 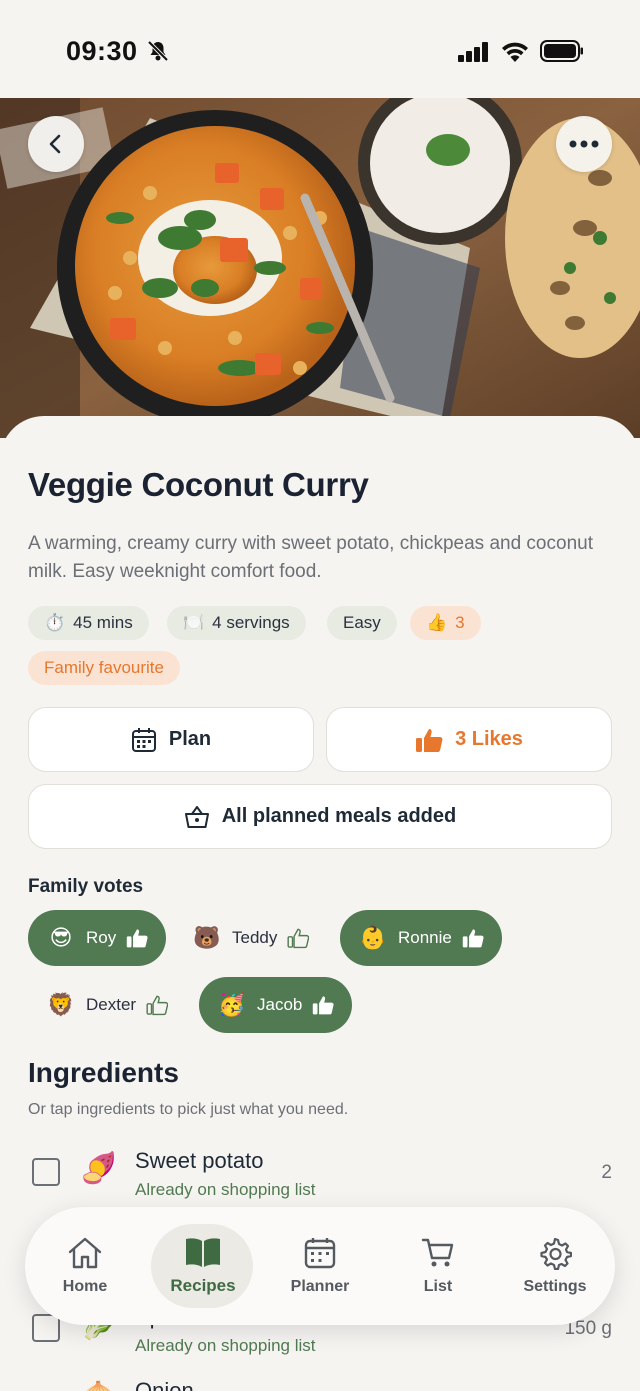 What do you see at coordinates (438, 1286) in the screenshot?
I see `tab-label: List` at bounding box center [438, 1286].